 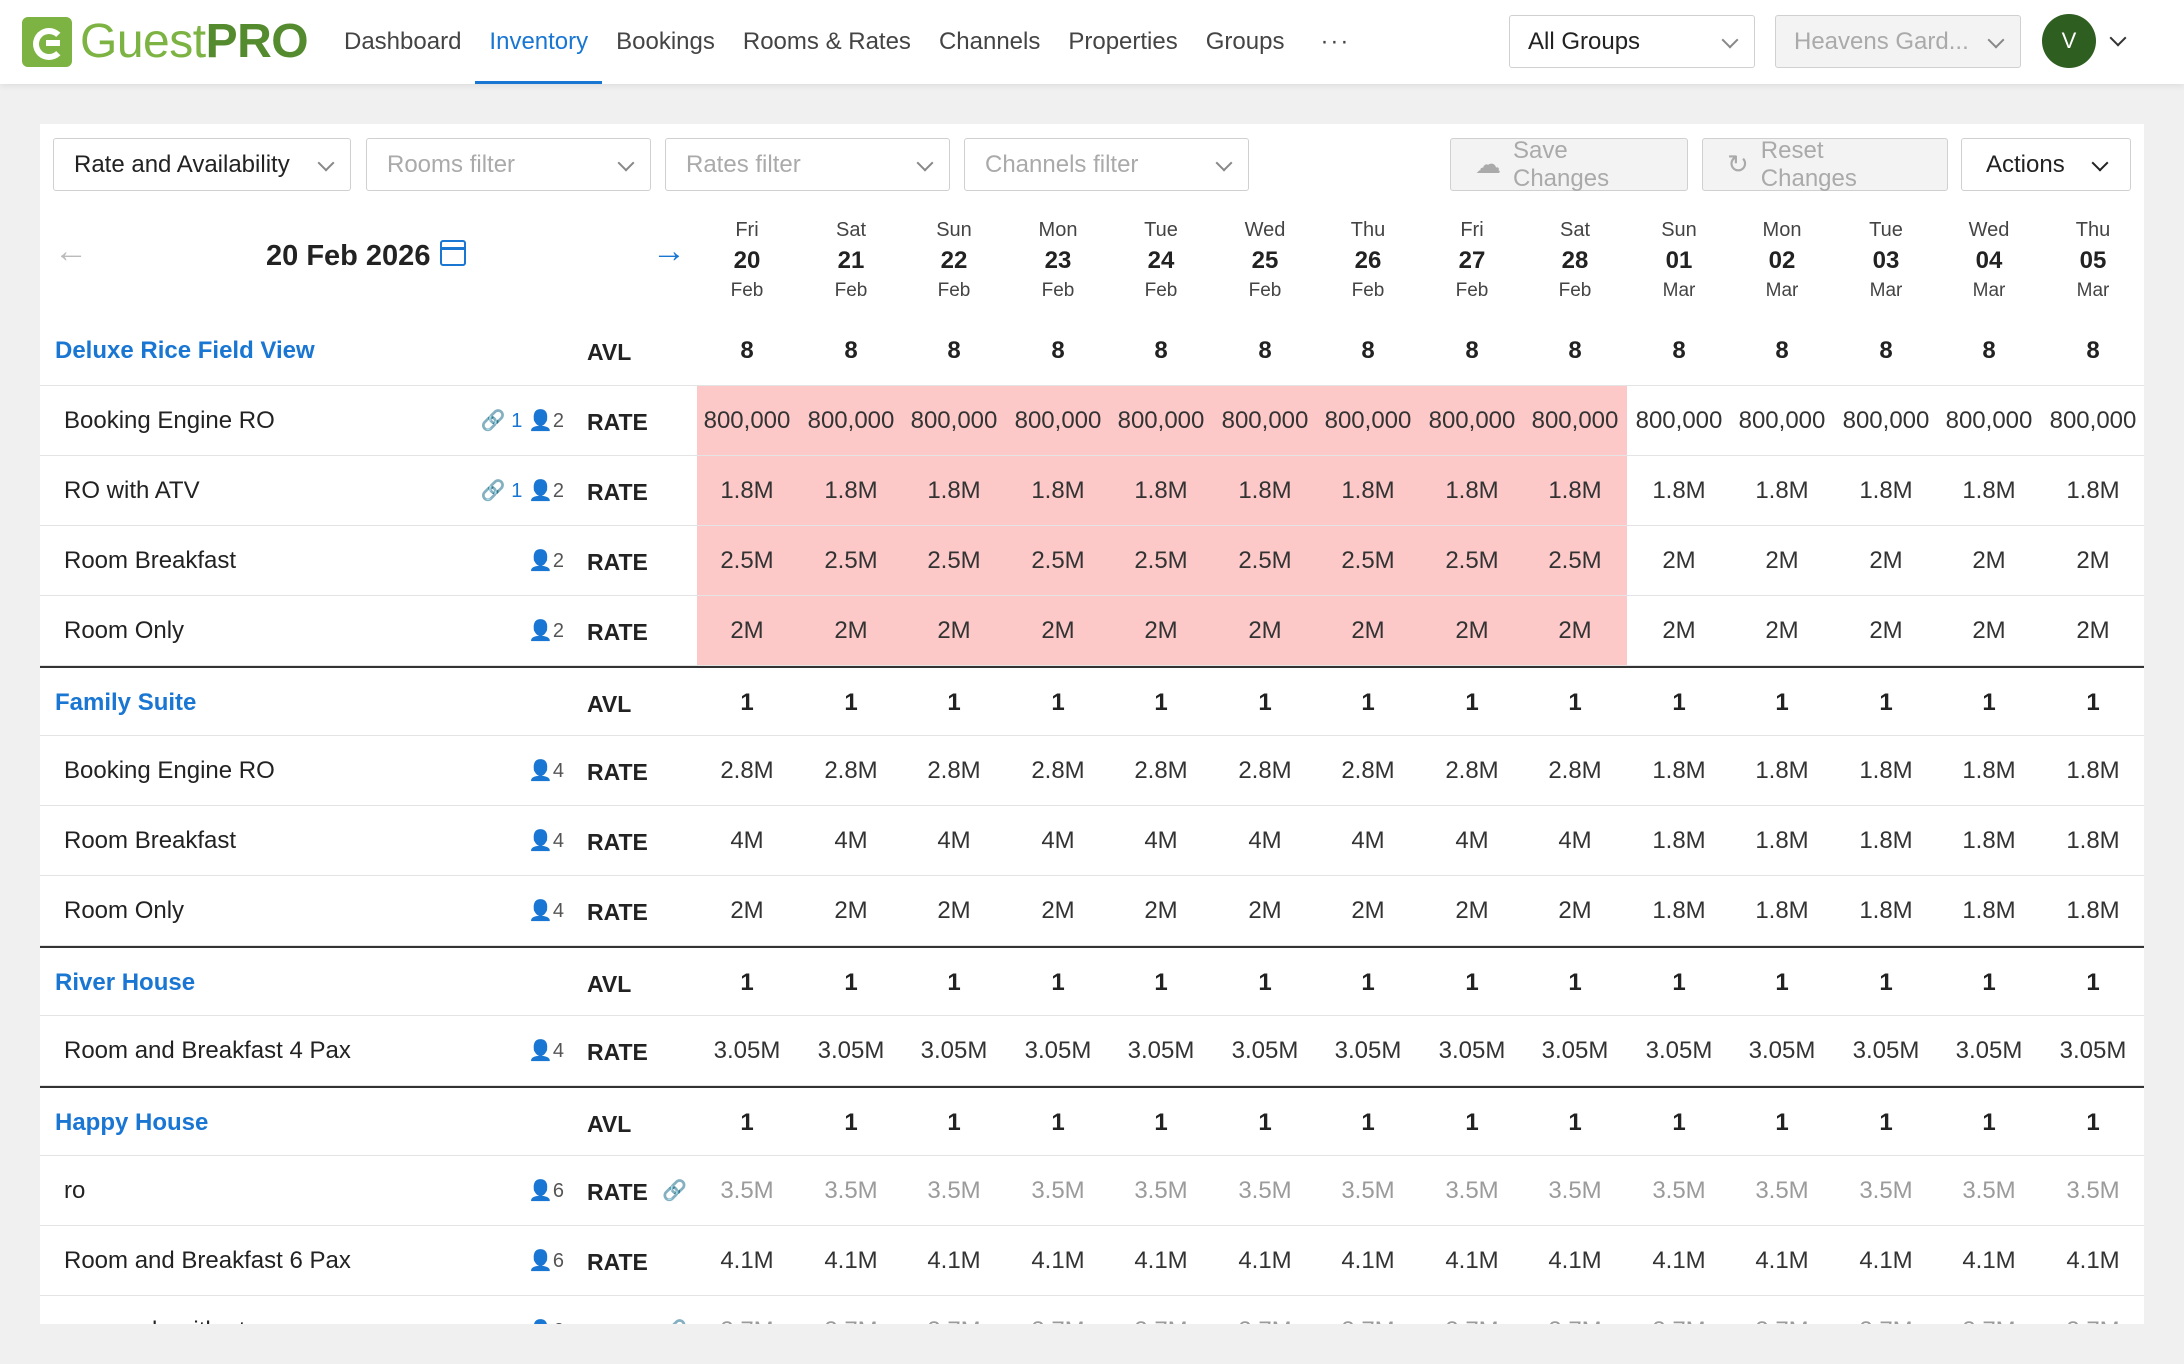 What do you see at coordinates (207, 1261) in the screenshot?
I see `rate-plan-name: Room and Breakfast 6 Pax` at bounding box center [207, 1261].